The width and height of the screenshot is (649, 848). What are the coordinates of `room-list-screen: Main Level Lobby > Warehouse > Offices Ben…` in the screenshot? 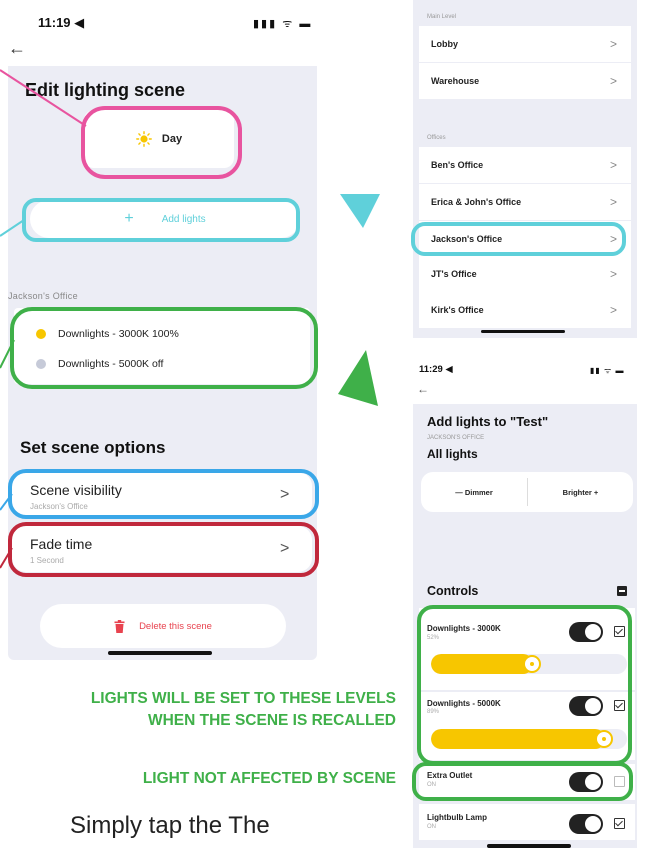 It's located at (525, 169).